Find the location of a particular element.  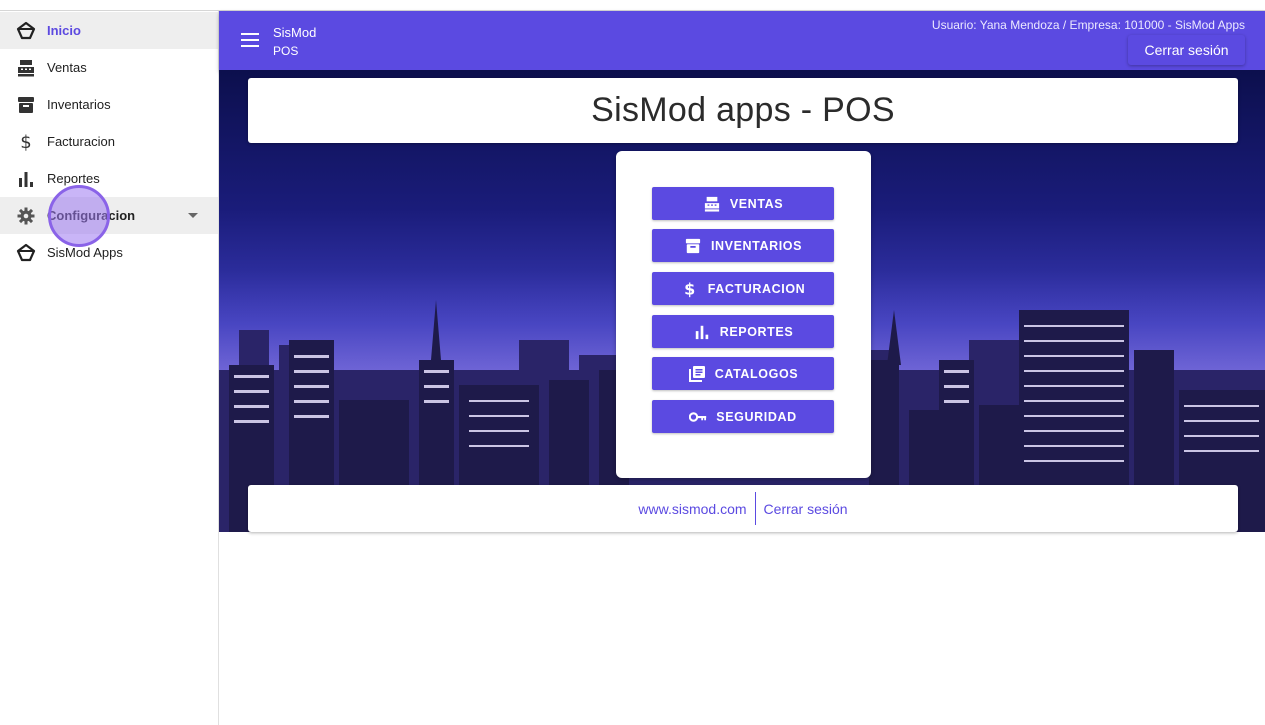

facturacion-button: $ FACTURACION is located at coordinates (743, 288).